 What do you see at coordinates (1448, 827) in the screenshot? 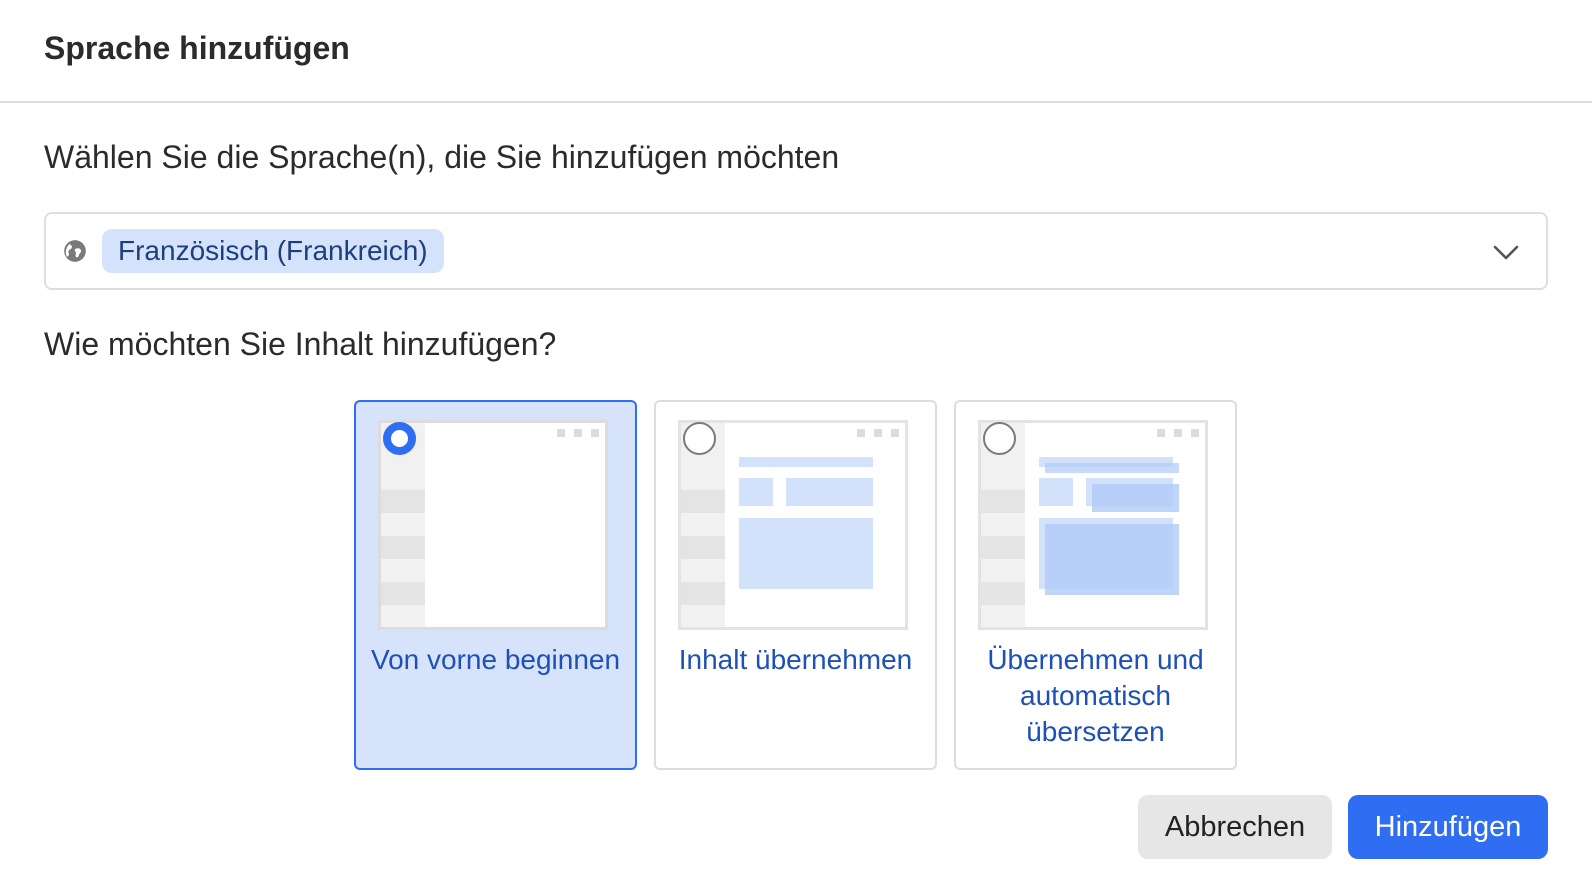
I see `add-button: Hinzufügen` at bounding box center [1448, 827].